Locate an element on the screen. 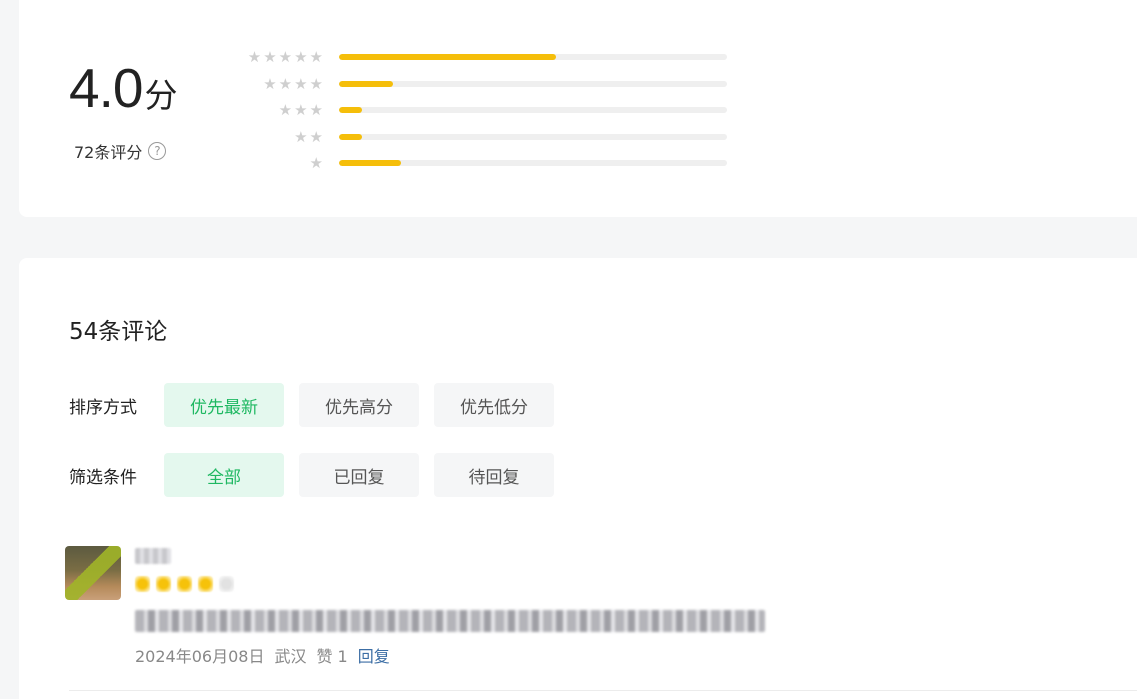 The width and height of the screenshot is (1137, 699). distribution-row-5-star: ★ ★ ★ ★ ★ is located at coordinates (479, 57).